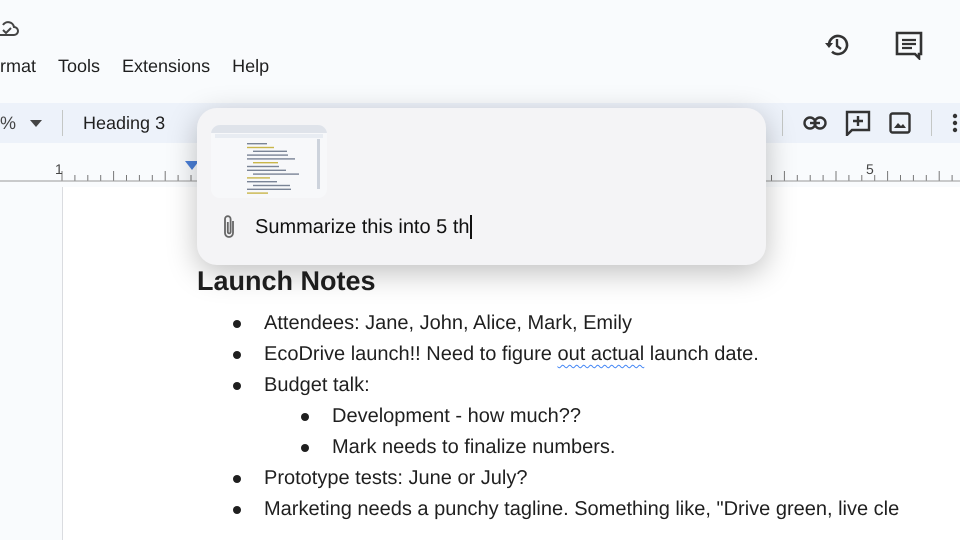 This screenshot has height=540, width=960. I want to click on list-item-text: Budget talk:, so click(317, 385).